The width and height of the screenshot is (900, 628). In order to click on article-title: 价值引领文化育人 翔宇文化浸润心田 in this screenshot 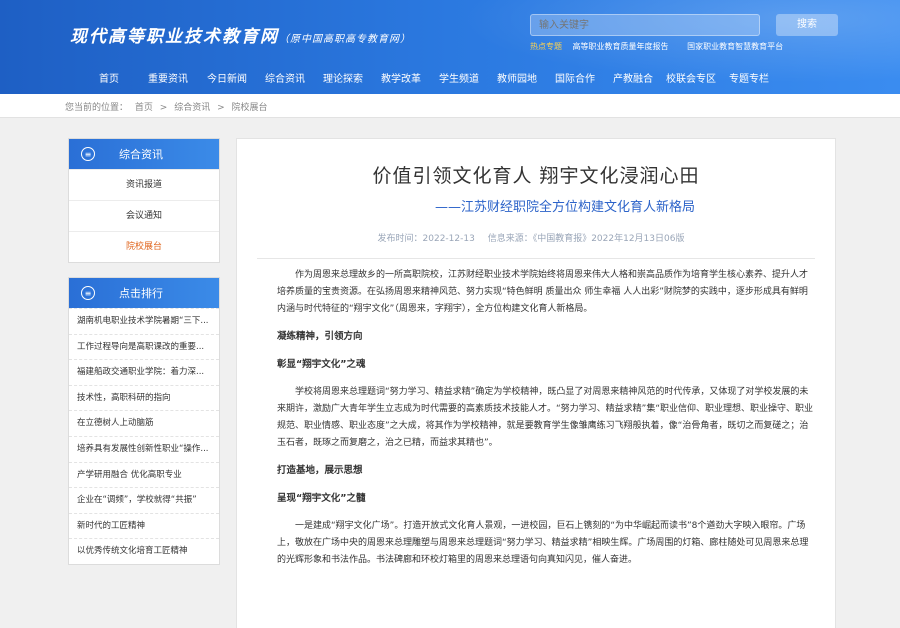, I will do `click(536, 176)`.